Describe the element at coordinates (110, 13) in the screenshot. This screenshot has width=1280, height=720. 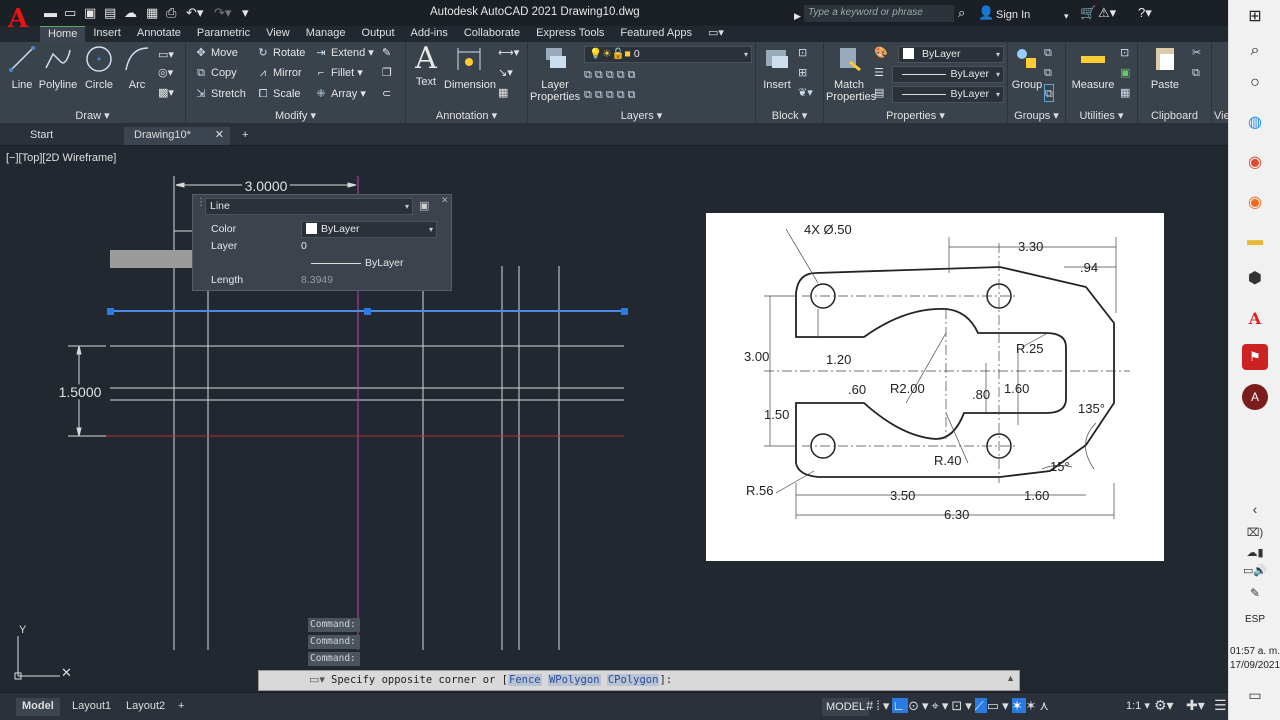
I see `save-as-icon: ▤` at that location.